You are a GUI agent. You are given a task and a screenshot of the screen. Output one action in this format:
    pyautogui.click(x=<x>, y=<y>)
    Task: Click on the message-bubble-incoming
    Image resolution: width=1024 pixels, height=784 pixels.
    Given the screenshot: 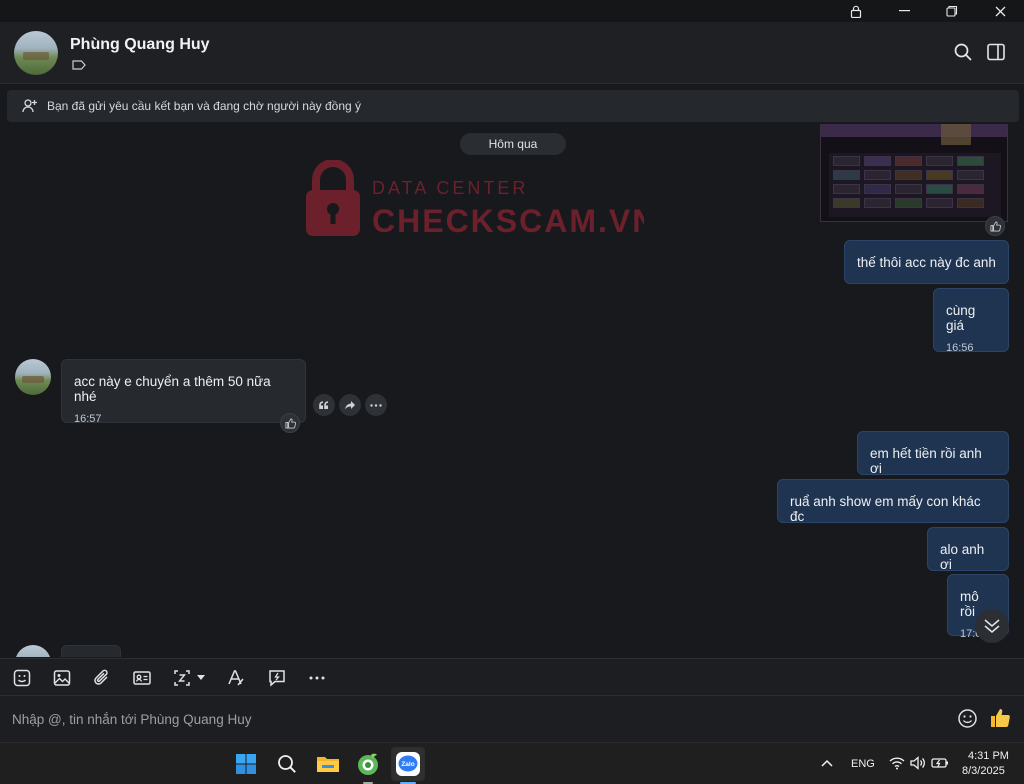 What is the action you would take?
    pyautogui.click(x=91, y=651)
    